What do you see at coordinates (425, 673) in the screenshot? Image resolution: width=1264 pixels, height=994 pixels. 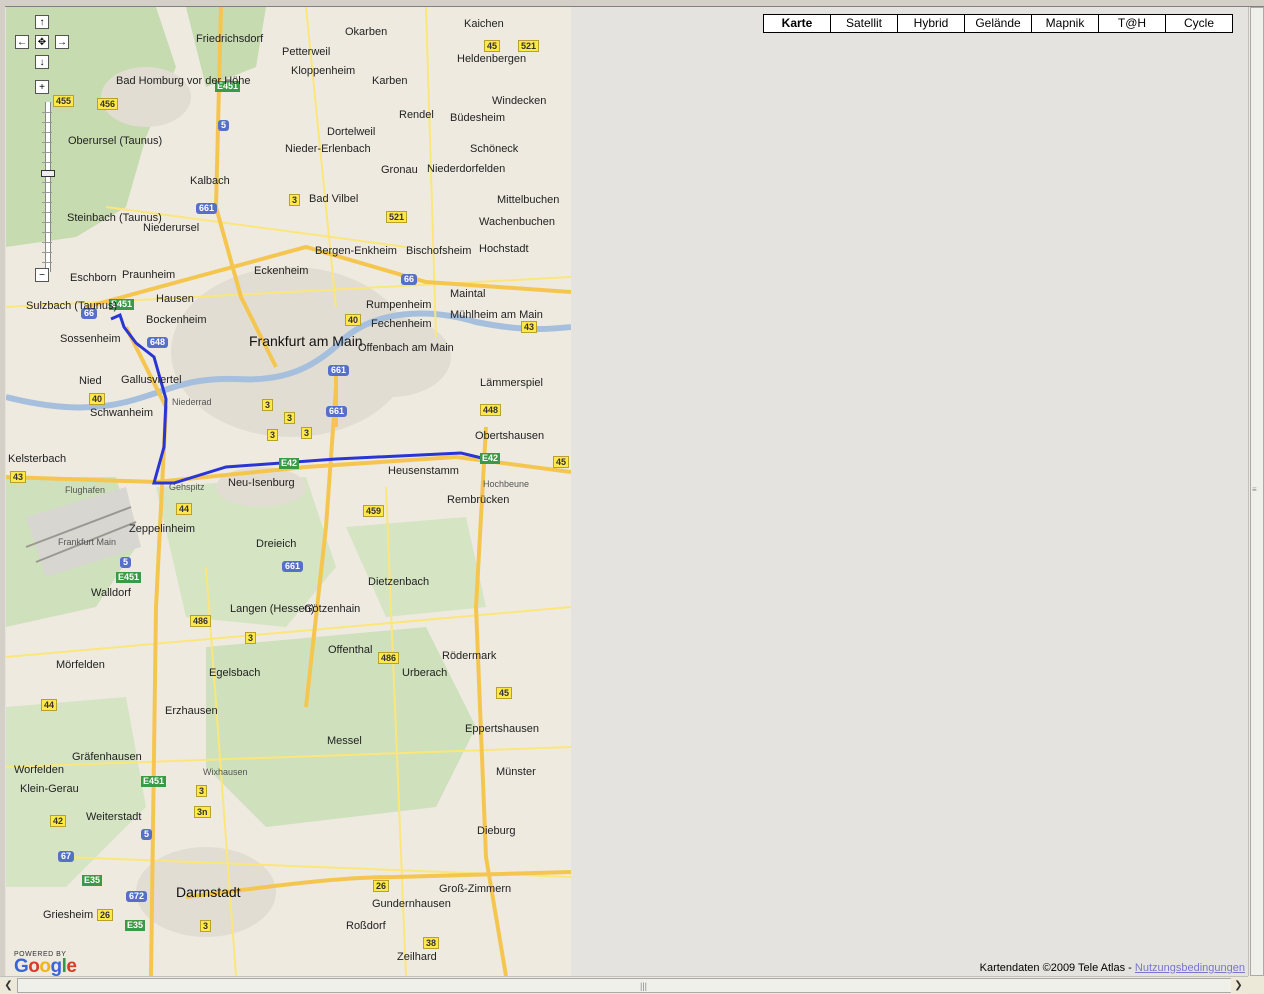 I see `town-label-urberach: Urberach` at bounding box center [425, 673].